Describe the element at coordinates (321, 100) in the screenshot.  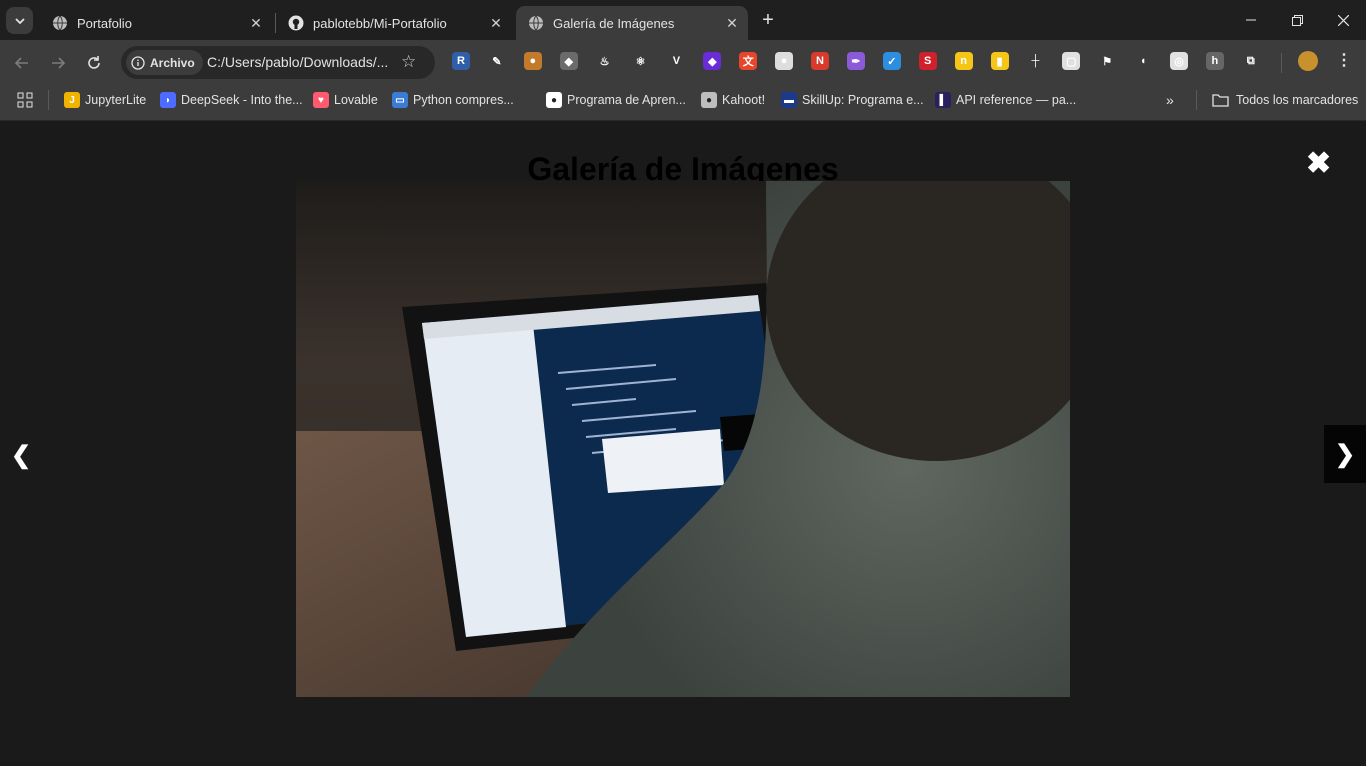
I see `heart-icon: ♥` at that location.